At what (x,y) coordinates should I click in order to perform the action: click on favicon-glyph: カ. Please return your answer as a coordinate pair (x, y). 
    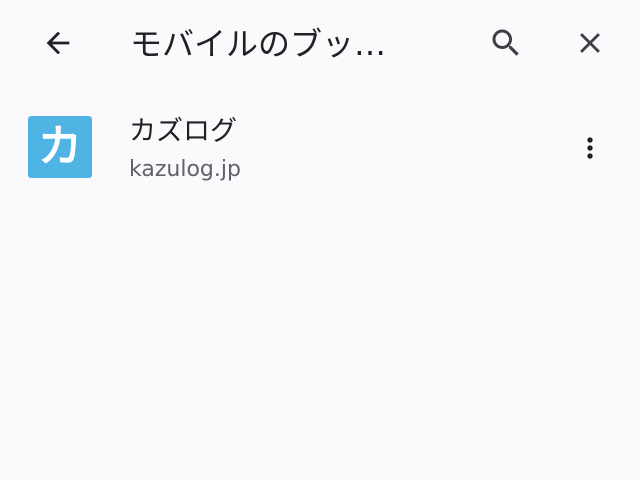
    Looking at the image, I should click on (60, 146).